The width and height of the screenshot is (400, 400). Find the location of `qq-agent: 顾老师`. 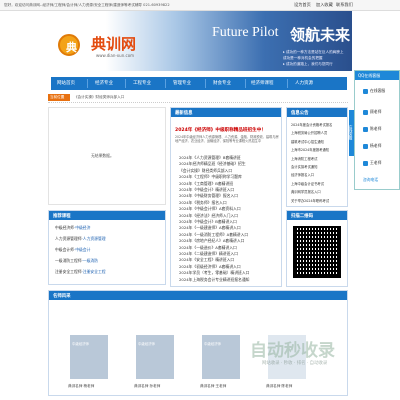

qq-agent: 顾老师 is located at coordinates (372, 112).